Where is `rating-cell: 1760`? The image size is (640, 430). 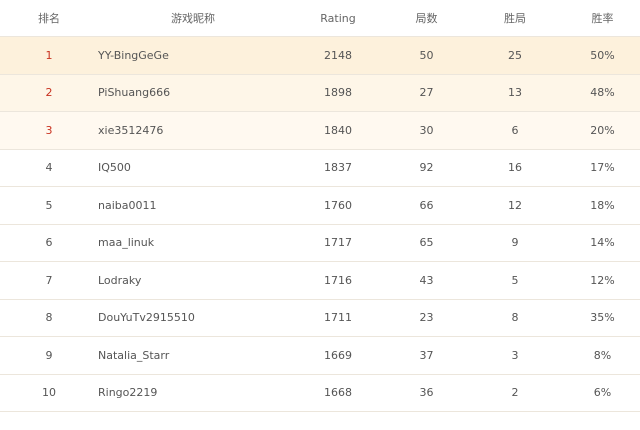 rating-cell: 1760 is located at coordinates (338, 205).